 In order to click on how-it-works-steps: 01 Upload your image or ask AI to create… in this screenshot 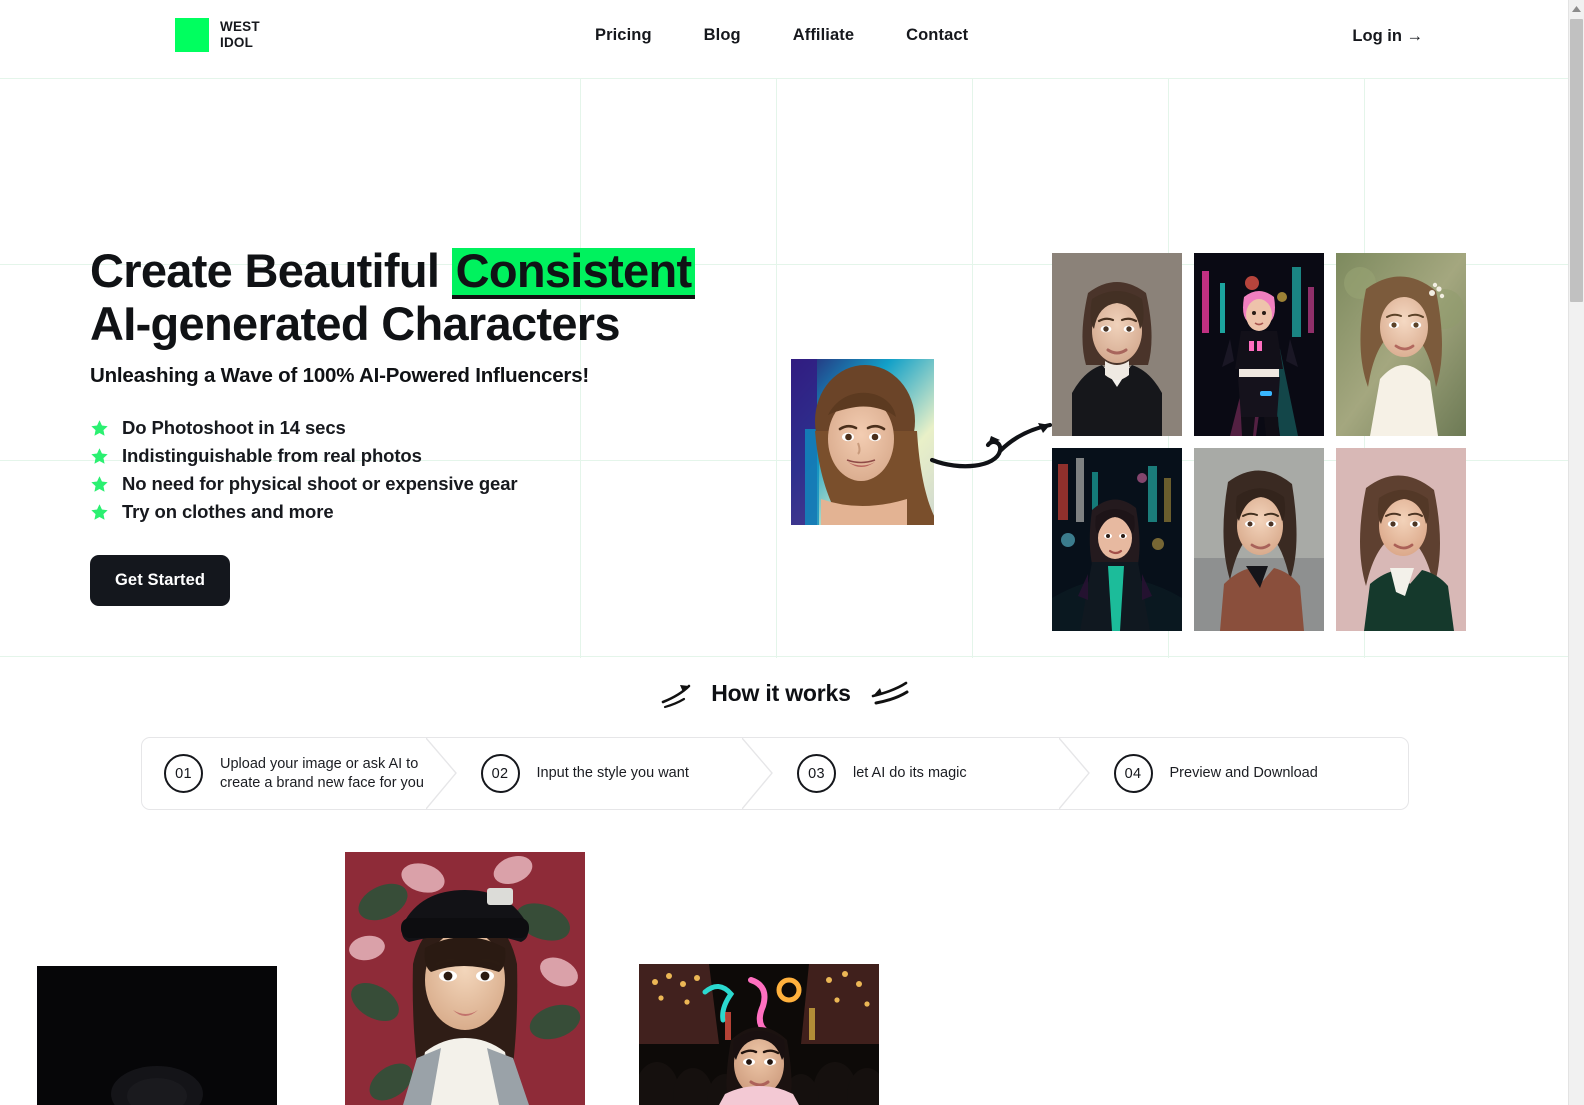, I will do `click(775, 773)`.